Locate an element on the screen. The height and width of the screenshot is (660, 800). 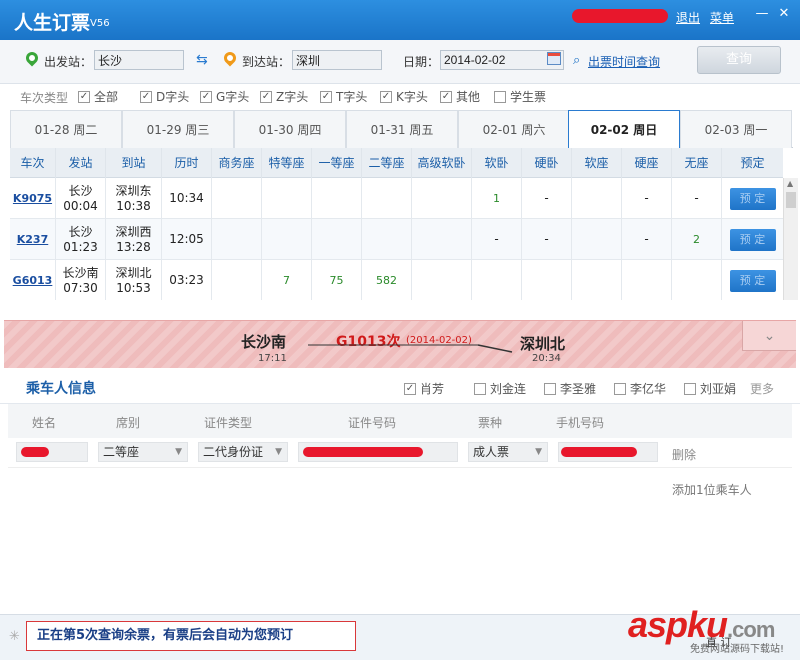
filter-all: ✓ 全部 is located at coordinates (98, 96).